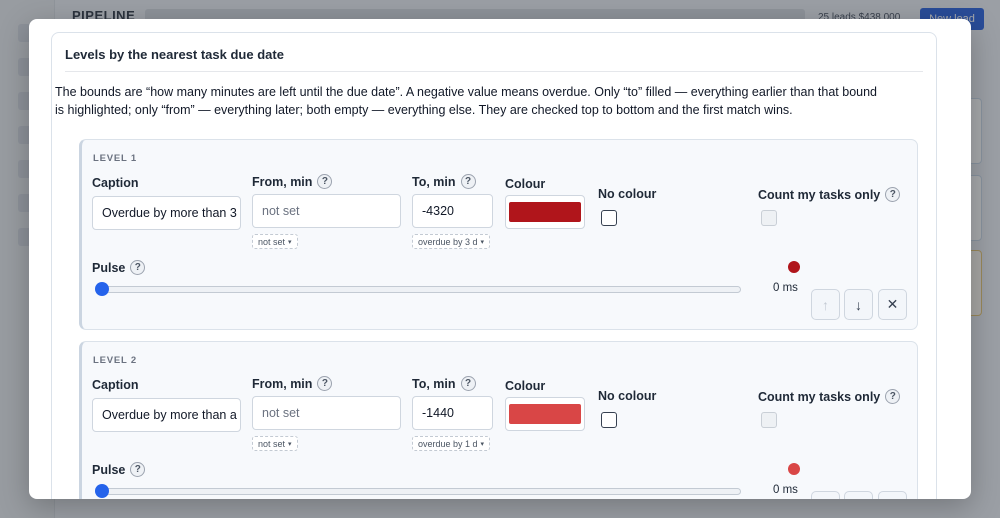  What do you see at coordinates (452, 413) in the screenshot?
I see `to-input: -1440` at bounding box center [452, 413].